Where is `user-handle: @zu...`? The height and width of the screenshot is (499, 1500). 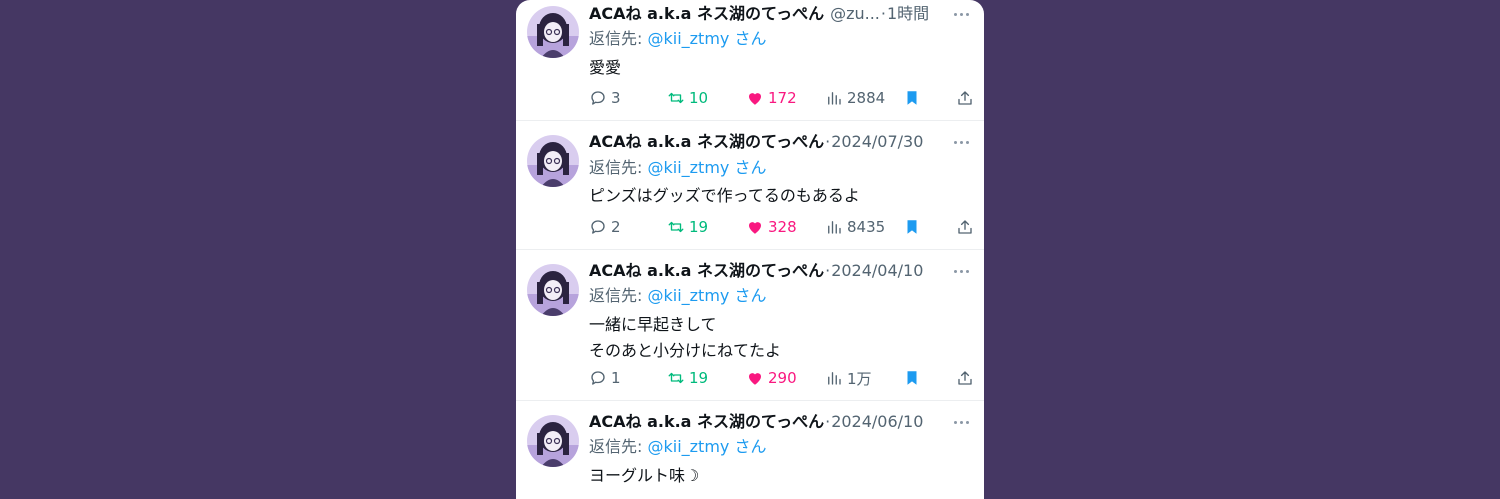 user-handle: @zu... is located at coordinates (855, 14).